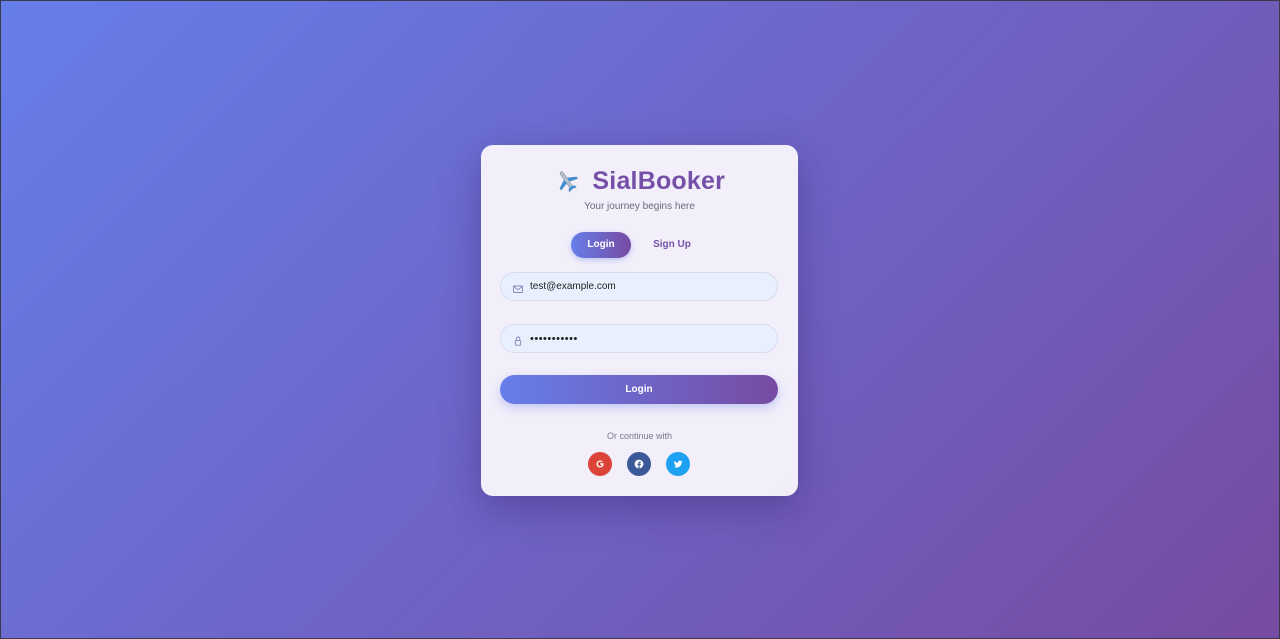 Image resolution: width=1280 pixels, height=639 pixels. Describe the element at coordinates (636, 245) in the screenshot. I see `auth-tabs: Login Sign Up` at that location.